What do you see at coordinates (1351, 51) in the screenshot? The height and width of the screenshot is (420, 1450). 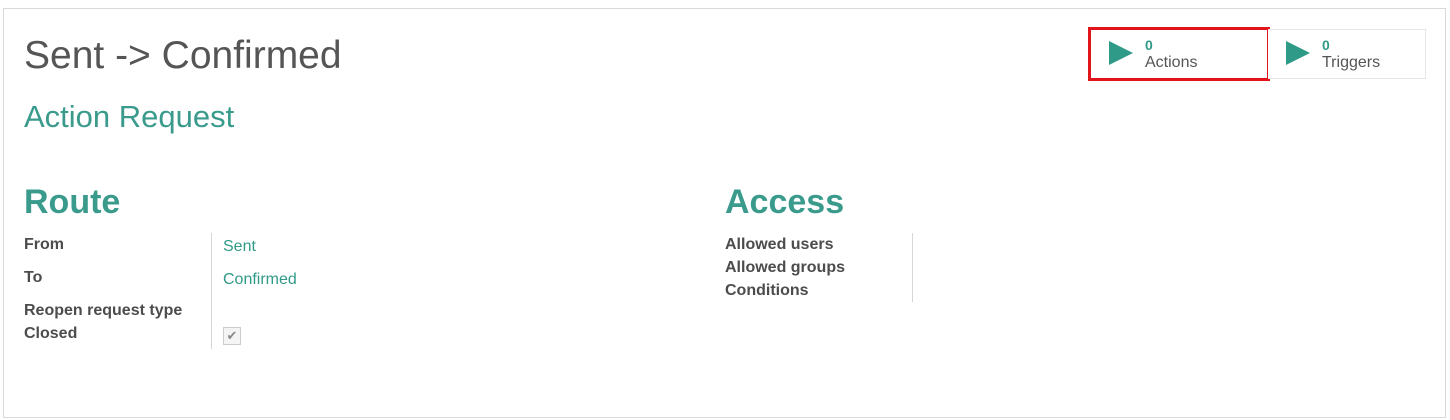 I see `triggers-button-text: 0 Triggers` at bounding box center [1351, 51].